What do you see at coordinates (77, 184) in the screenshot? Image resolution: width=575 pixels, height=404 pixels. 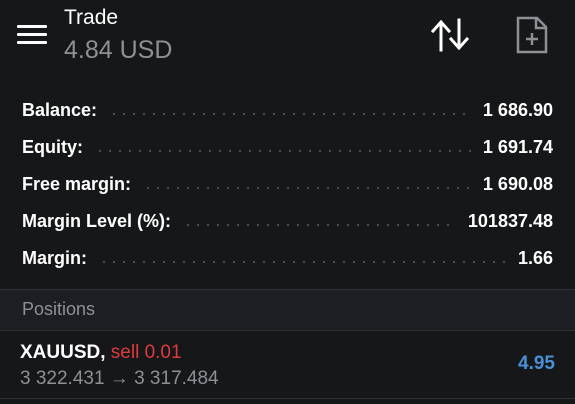 I see `free-margin-label: Free margin:` at bounding box center [77, 184].